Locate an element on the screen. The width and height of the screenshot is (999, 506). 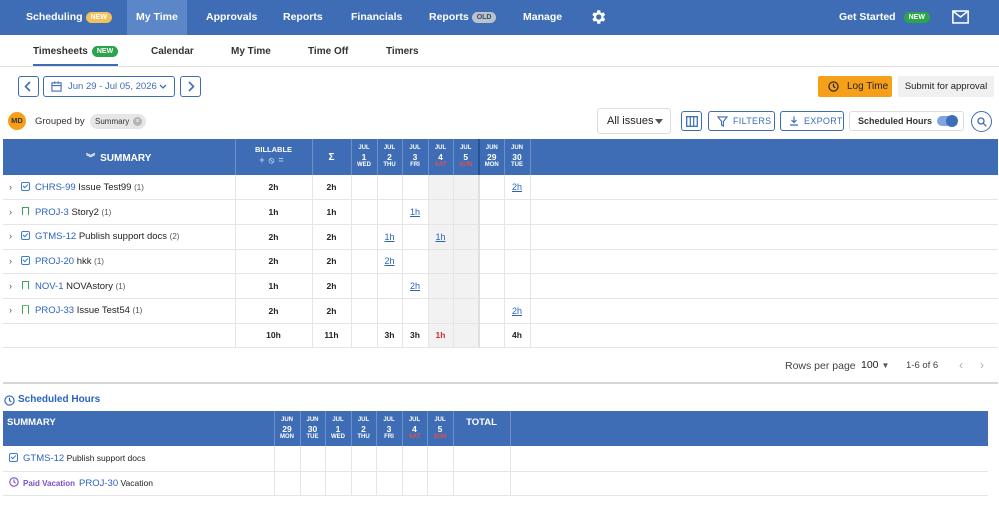
issue-key-link: PROJ-3 is located at coordinates (52, 212).